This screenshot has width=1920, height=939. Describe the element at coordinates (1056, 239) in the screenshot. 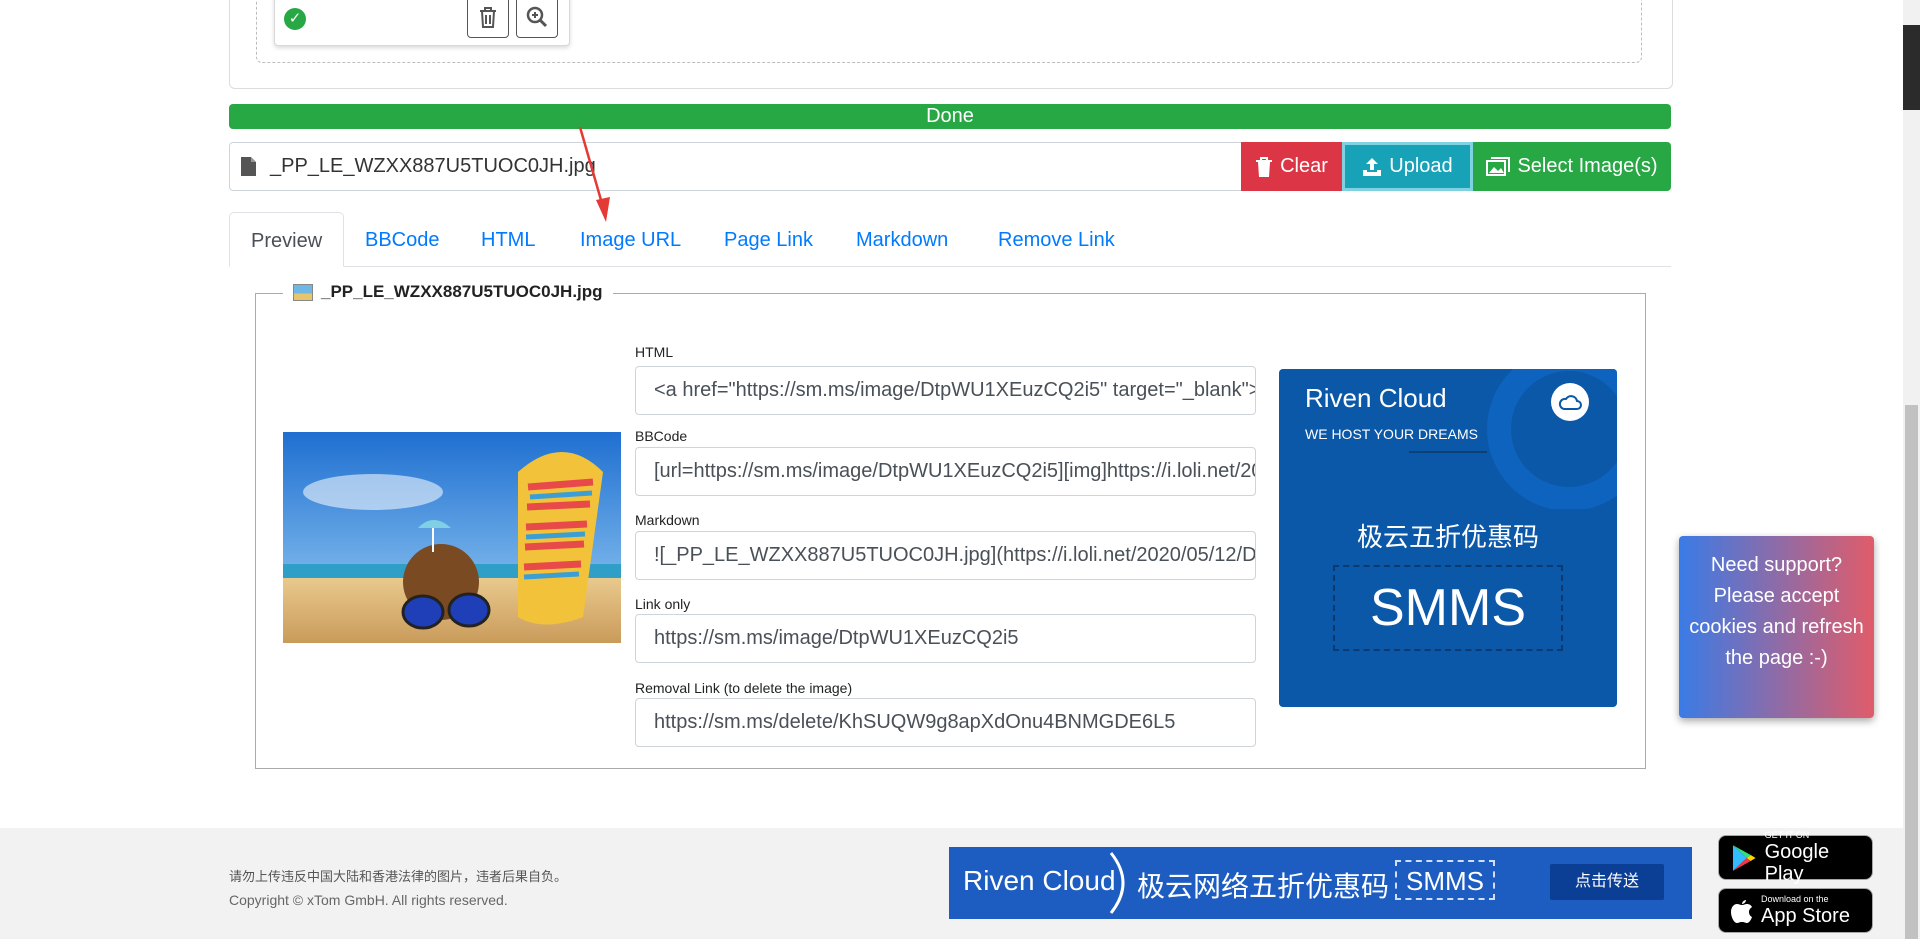

I see `tab-remove-link: Remove Link` at that location.